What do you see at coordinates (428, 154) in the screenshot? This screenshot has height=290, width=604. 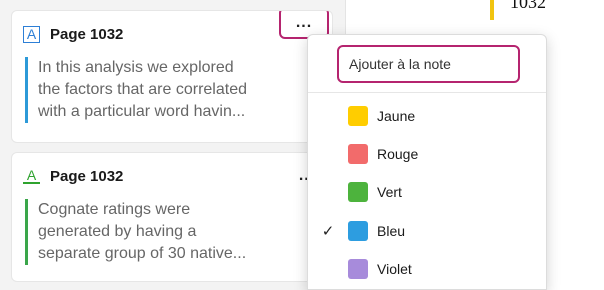 I see `color-option-red: Rouge` at bounding box center [428, 154].